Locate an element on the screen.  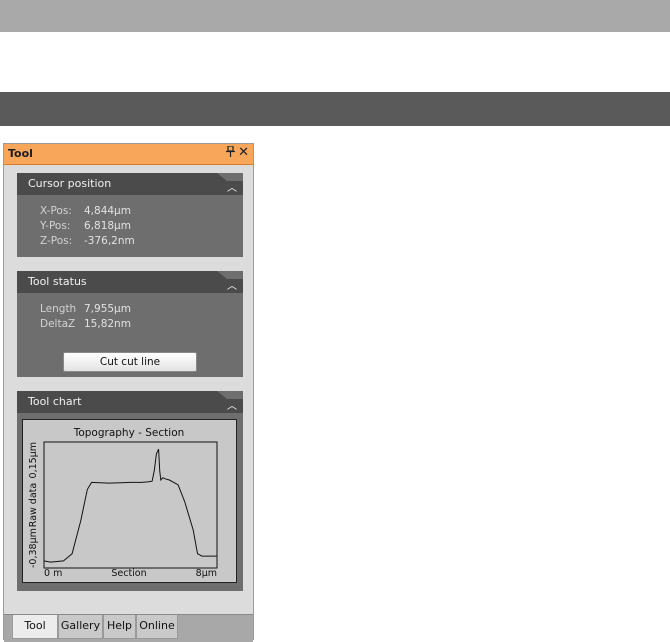
panel-titlebar: Tool ✕ is located at coordinates (128, 154).